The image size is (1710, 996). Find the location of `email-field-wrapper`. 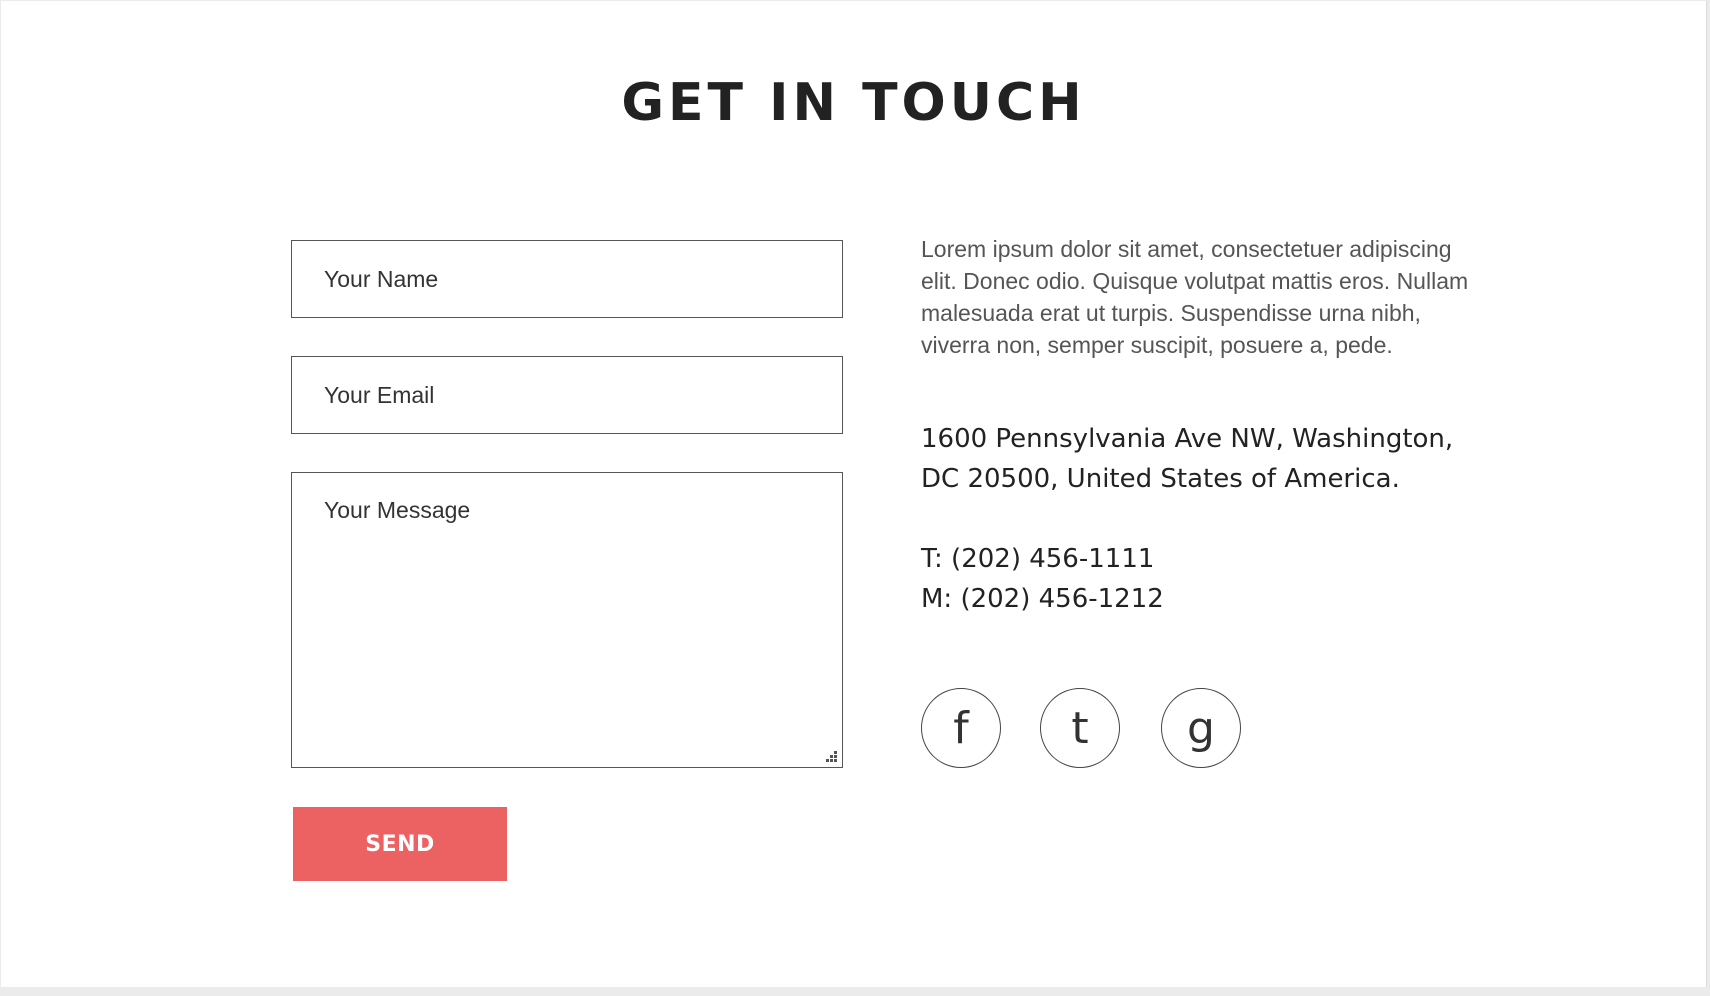

email-field-wrapper is located at coordinates (567, 395).